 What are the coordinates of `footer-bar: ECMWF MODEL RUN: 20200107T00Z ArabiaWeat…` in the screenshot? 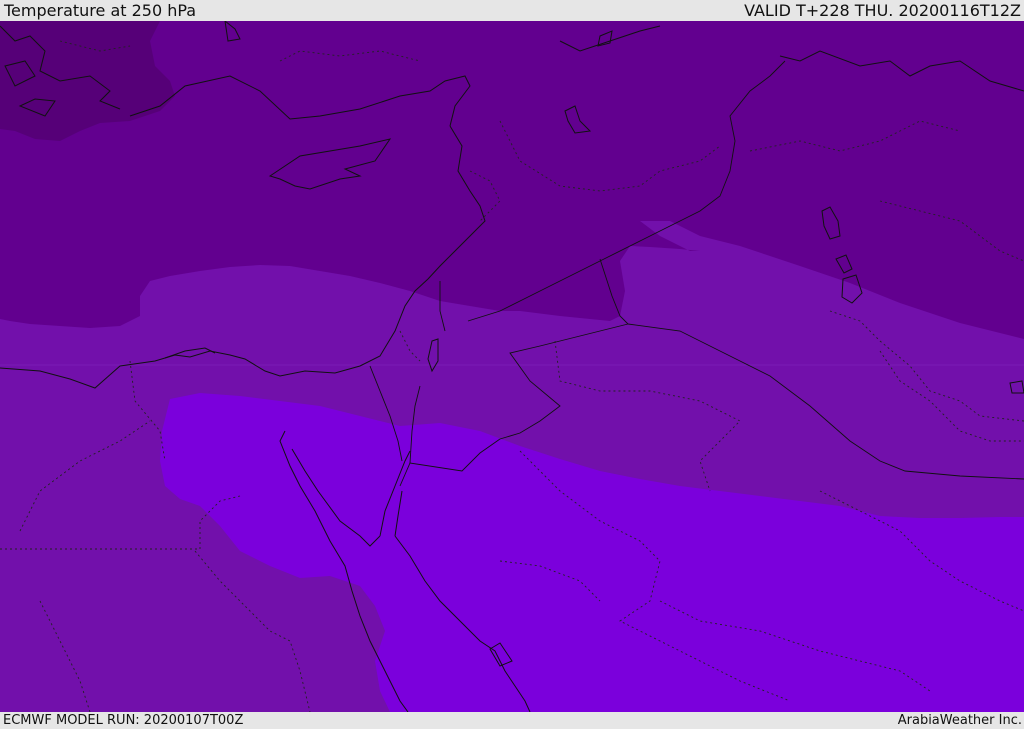 It's located at (512, 720).